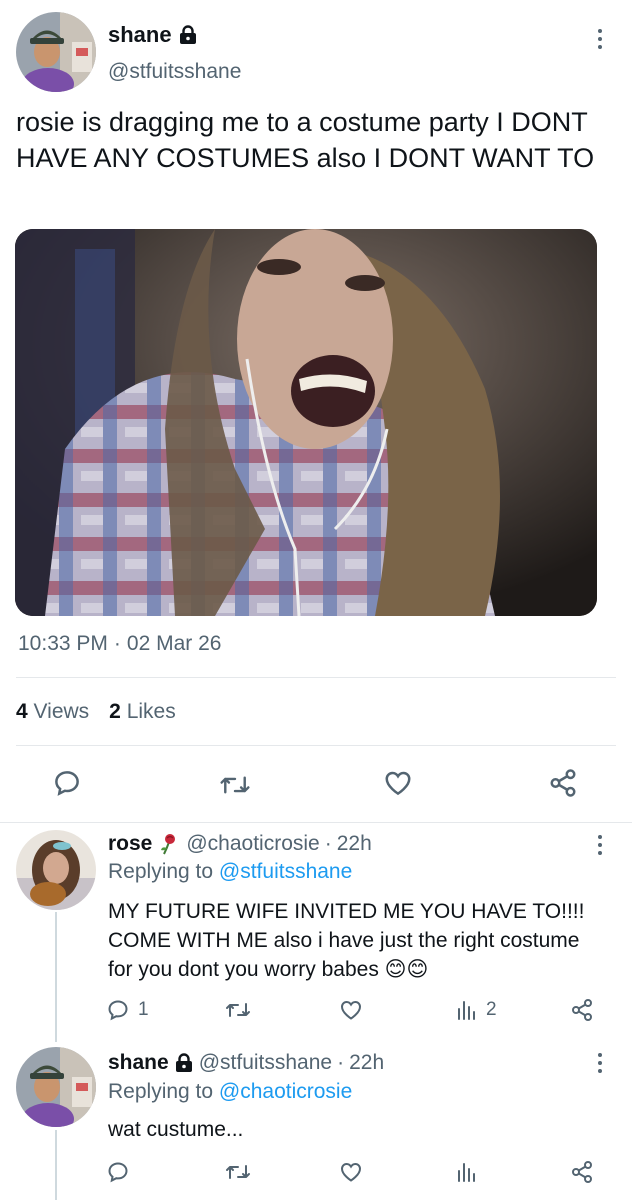 The height and width of the screenshot is (1200, 632). Describe the element at coordinates (265, 1063) in the screenshot. I see `reply-author-handle: @stfuitsshane` at that location.